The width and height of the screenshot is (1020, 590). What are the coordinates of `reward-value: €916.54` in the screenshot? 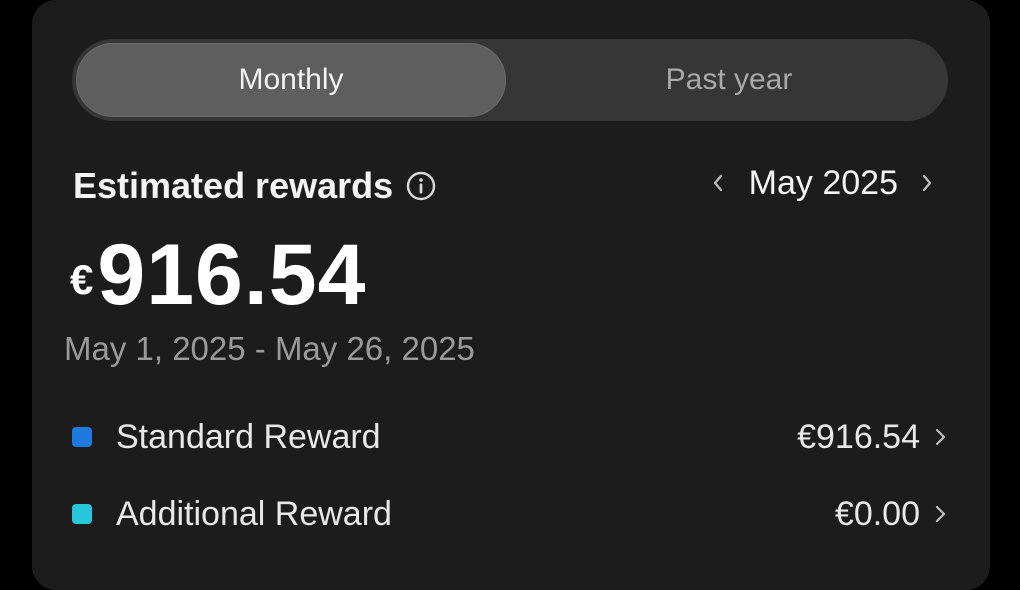 It's located at (858, 436).